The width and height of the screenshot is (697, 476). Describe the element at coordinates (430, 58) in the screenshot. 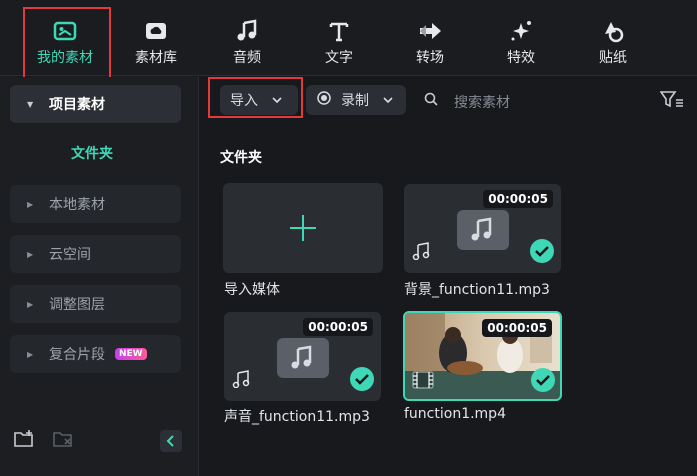

I see `tab-label: 转场` at that location.